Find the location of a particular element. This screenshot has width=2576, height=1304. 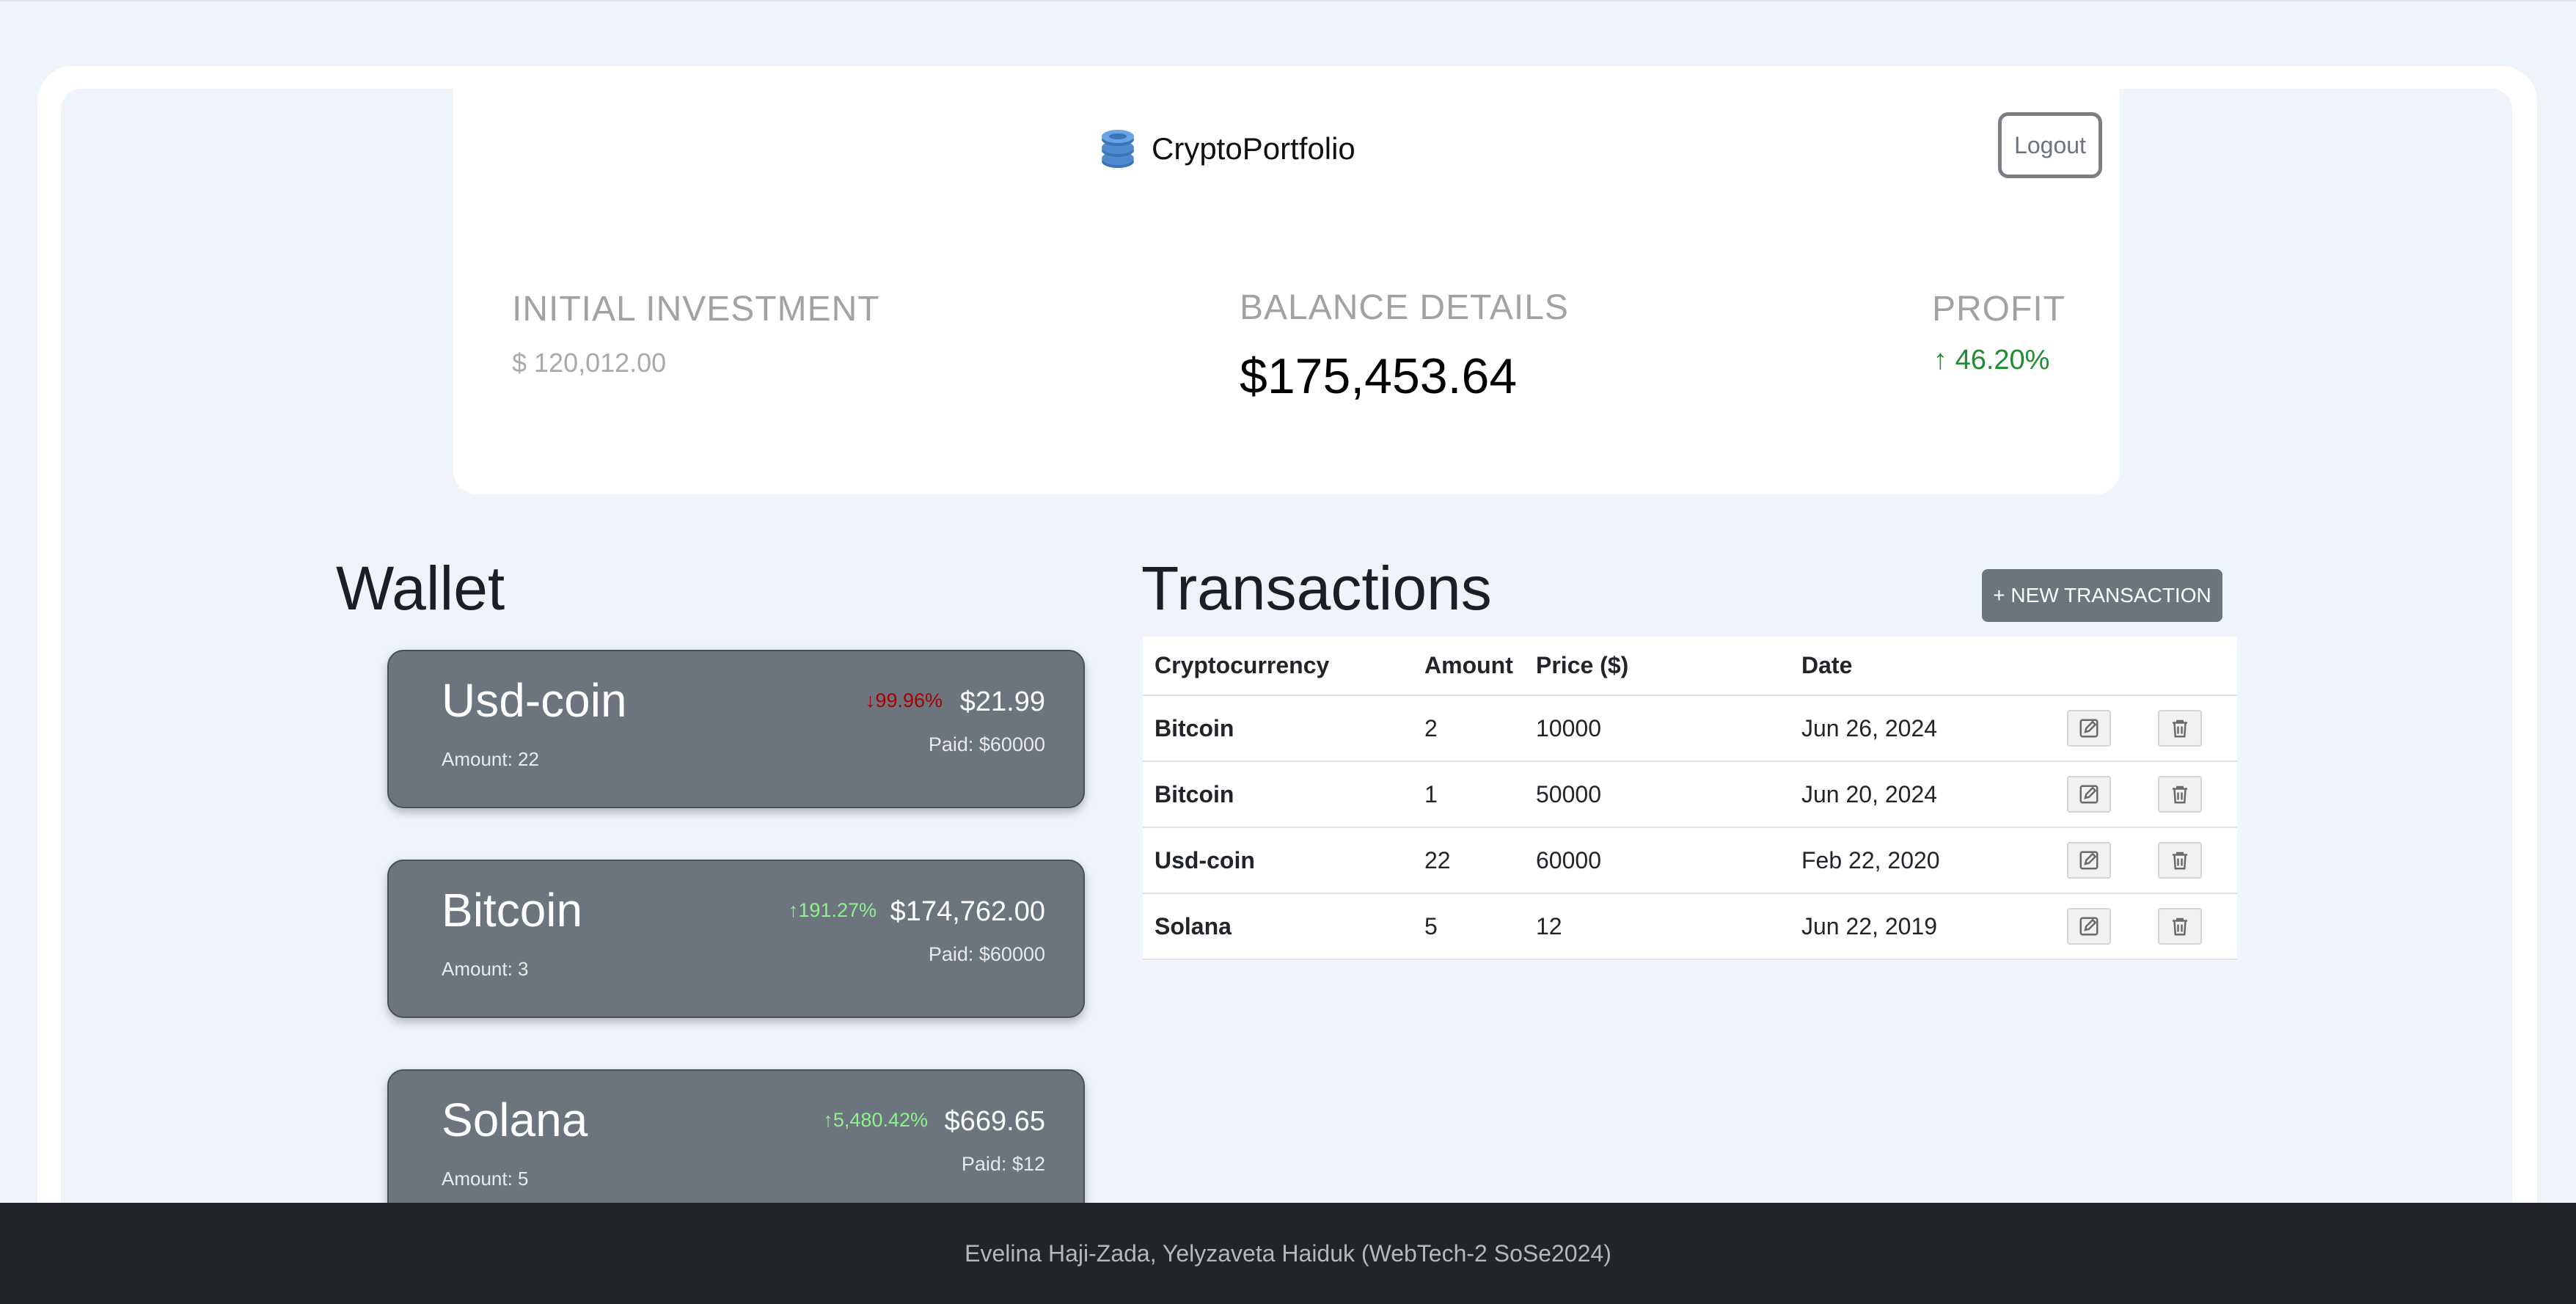

table-row: Bitcoin 1 50000 Jun 20, 2024 is located at coordinates (1690, 794).